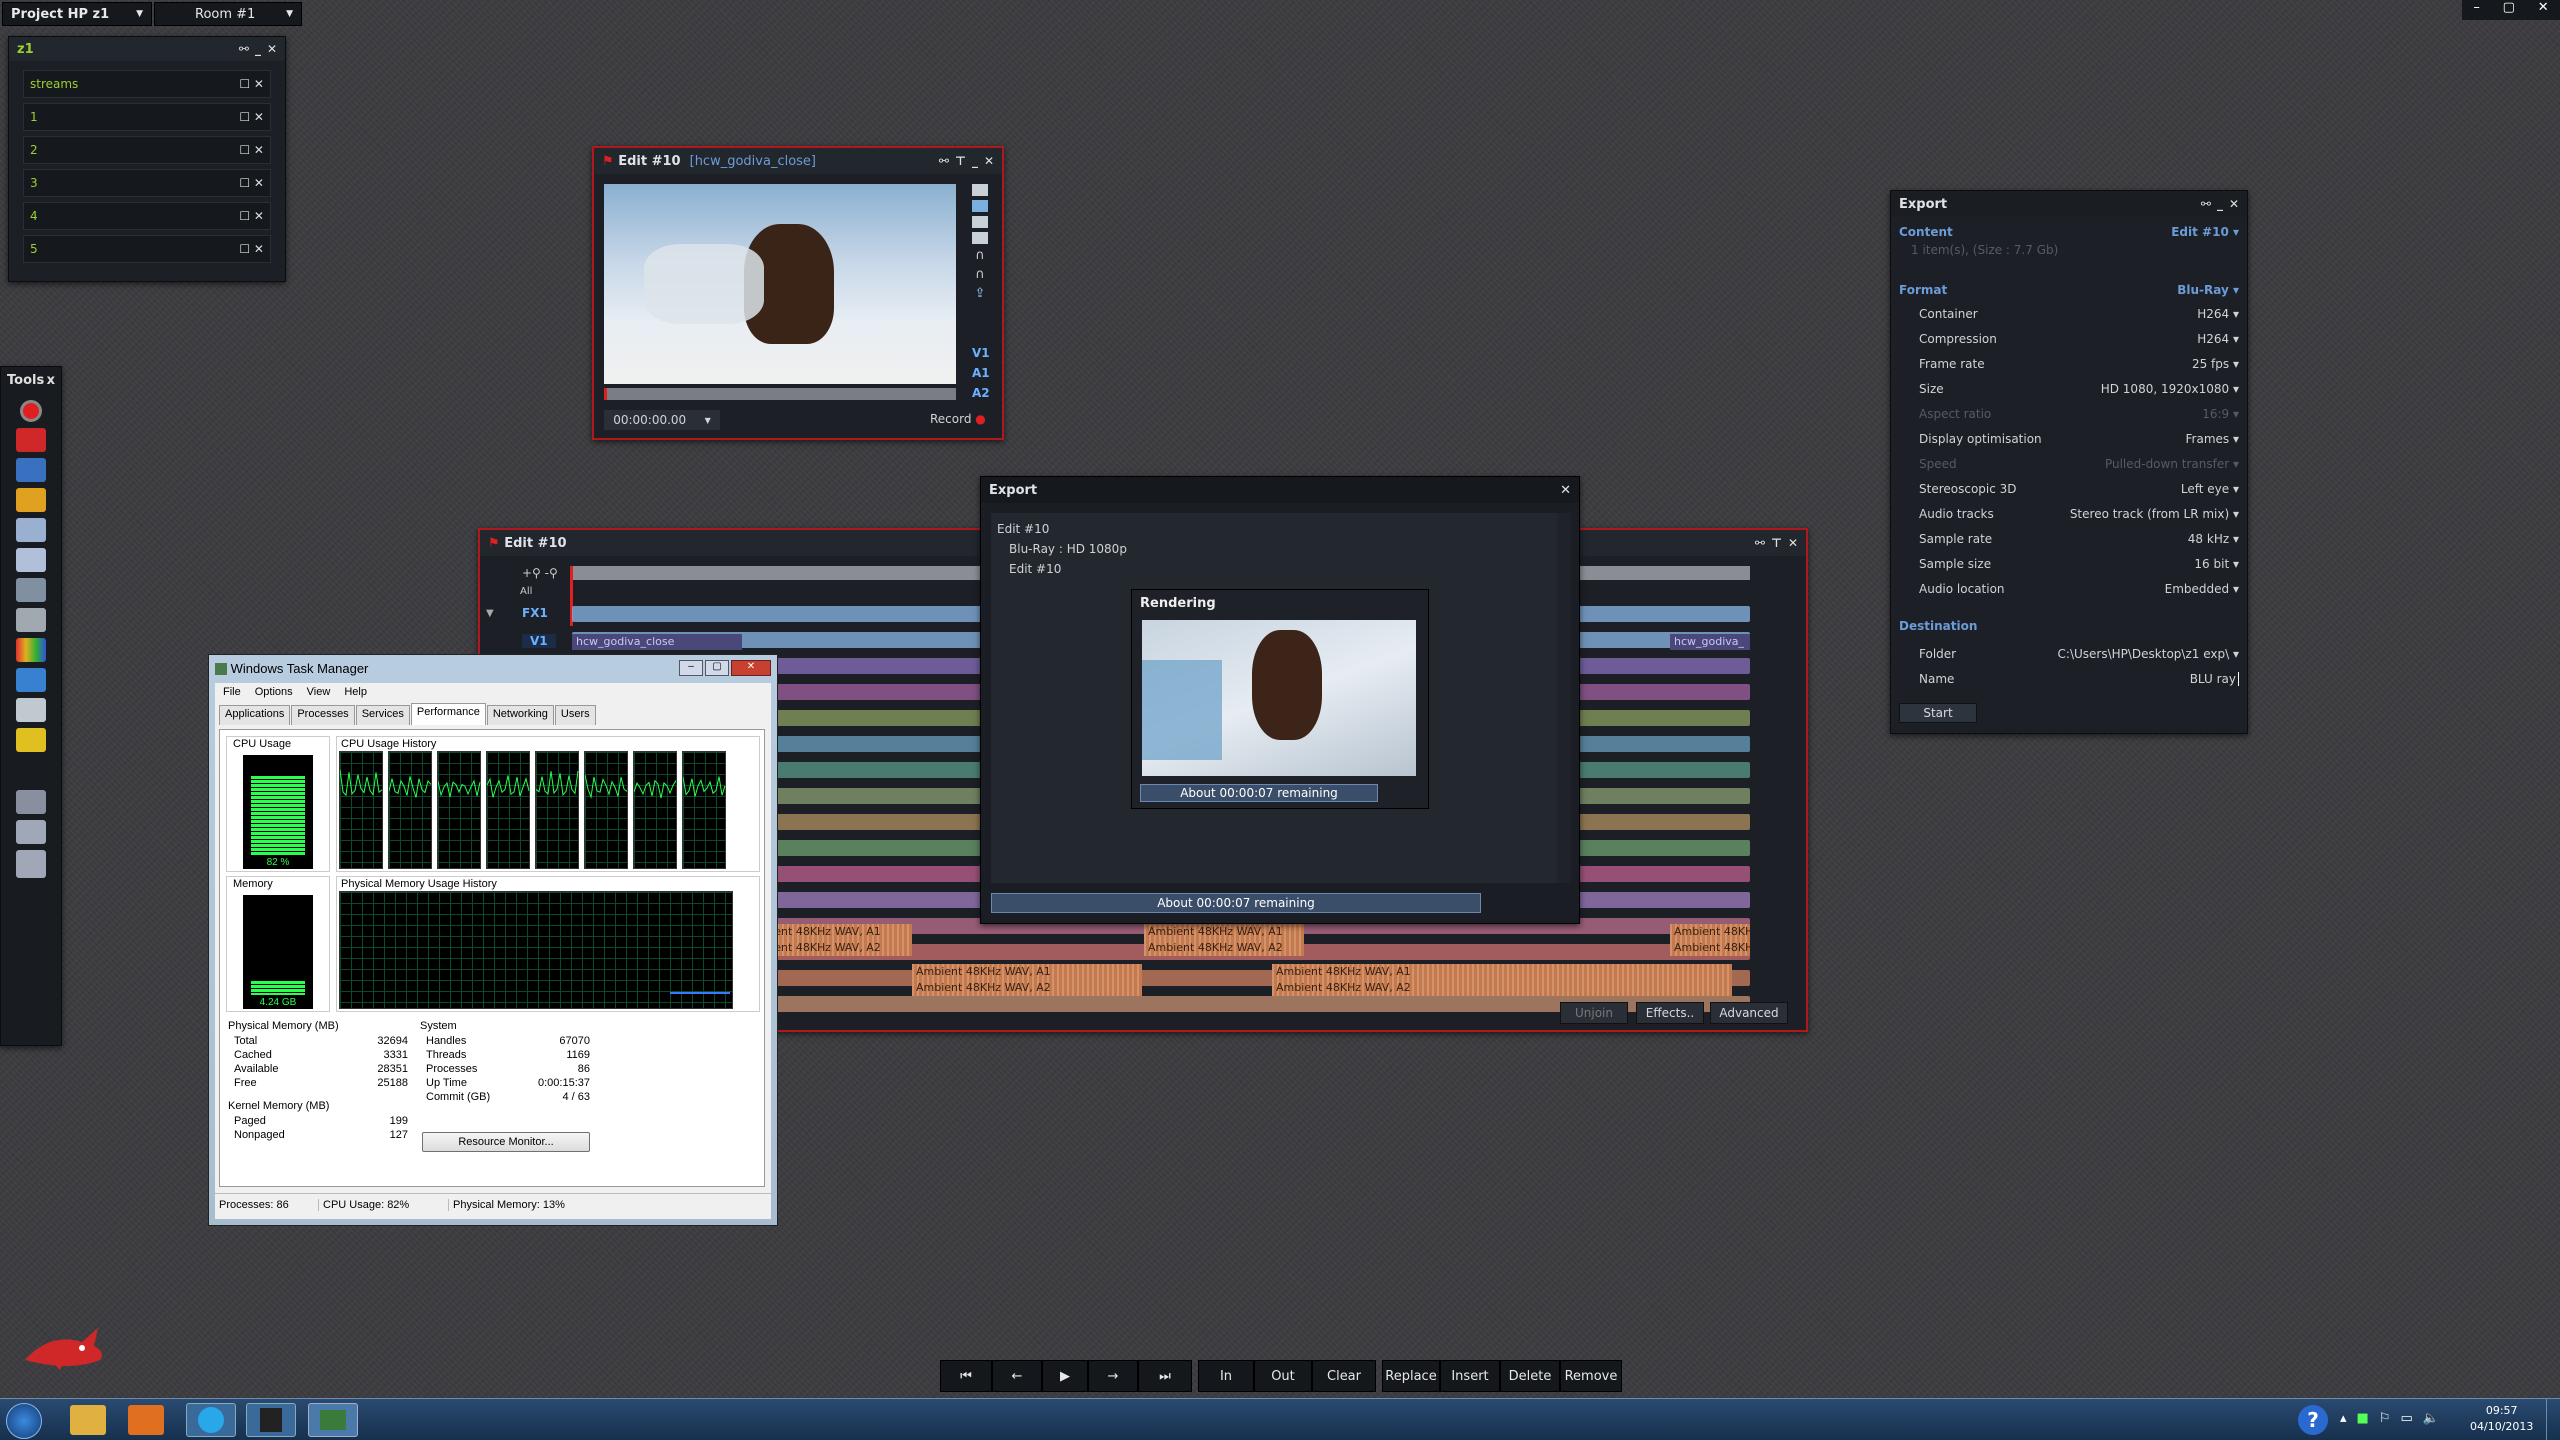 The height and width of the screenshot is (1440, 2560). Describe the element at coordinates (1344, 1376) in the screenshot. I see `clear-button: Clear` at that location.